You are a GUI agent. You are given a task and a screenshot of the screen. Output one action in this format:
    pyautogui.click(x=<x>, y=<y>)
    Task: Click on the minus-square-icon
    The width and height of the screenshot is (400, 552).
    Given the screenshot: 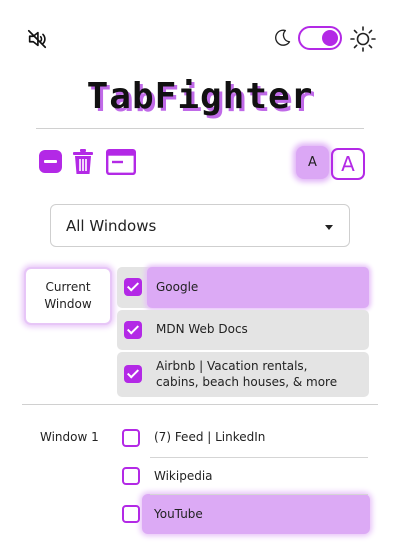 What is the action you would take?
    pyautogui.click(x=50, y=161)
    